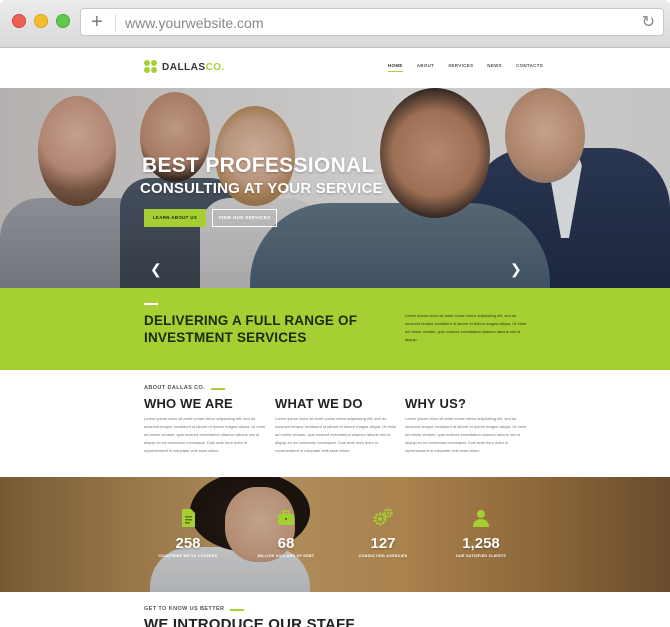 This screenshot has width=670, height=627. Describe the element at coordinates (188, 518) in the screenshot. I see `document-icon` at that location.